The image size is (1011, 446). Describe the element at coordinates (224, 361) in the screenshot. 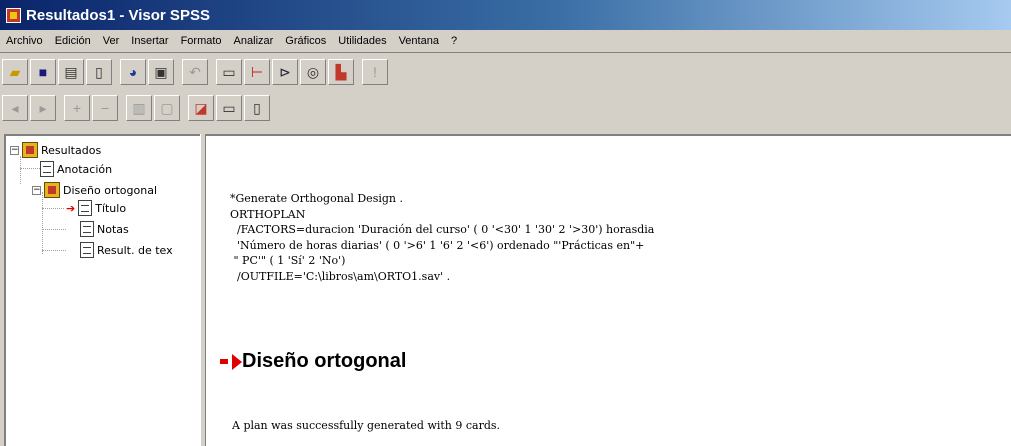

I see `current-item-arrow-icon` at that location.